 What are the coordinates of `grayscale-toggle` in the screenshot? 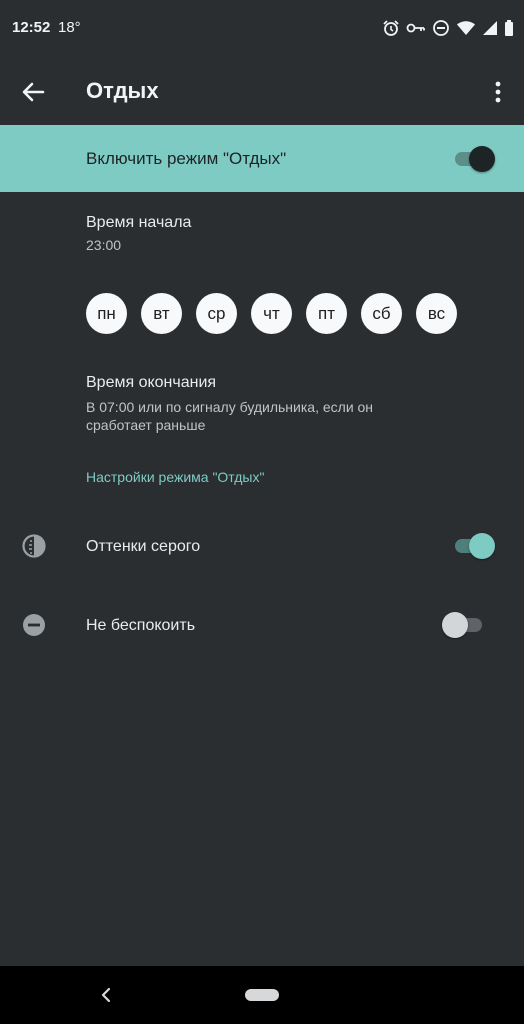 It's located at (475, 546).